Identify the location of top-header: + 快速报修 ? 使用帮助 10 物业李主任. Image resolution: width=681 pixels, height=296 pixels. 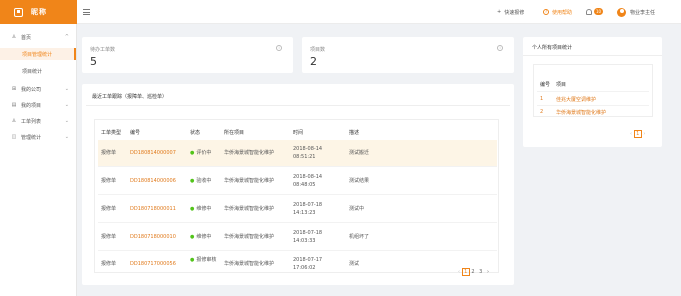
(379, 12).